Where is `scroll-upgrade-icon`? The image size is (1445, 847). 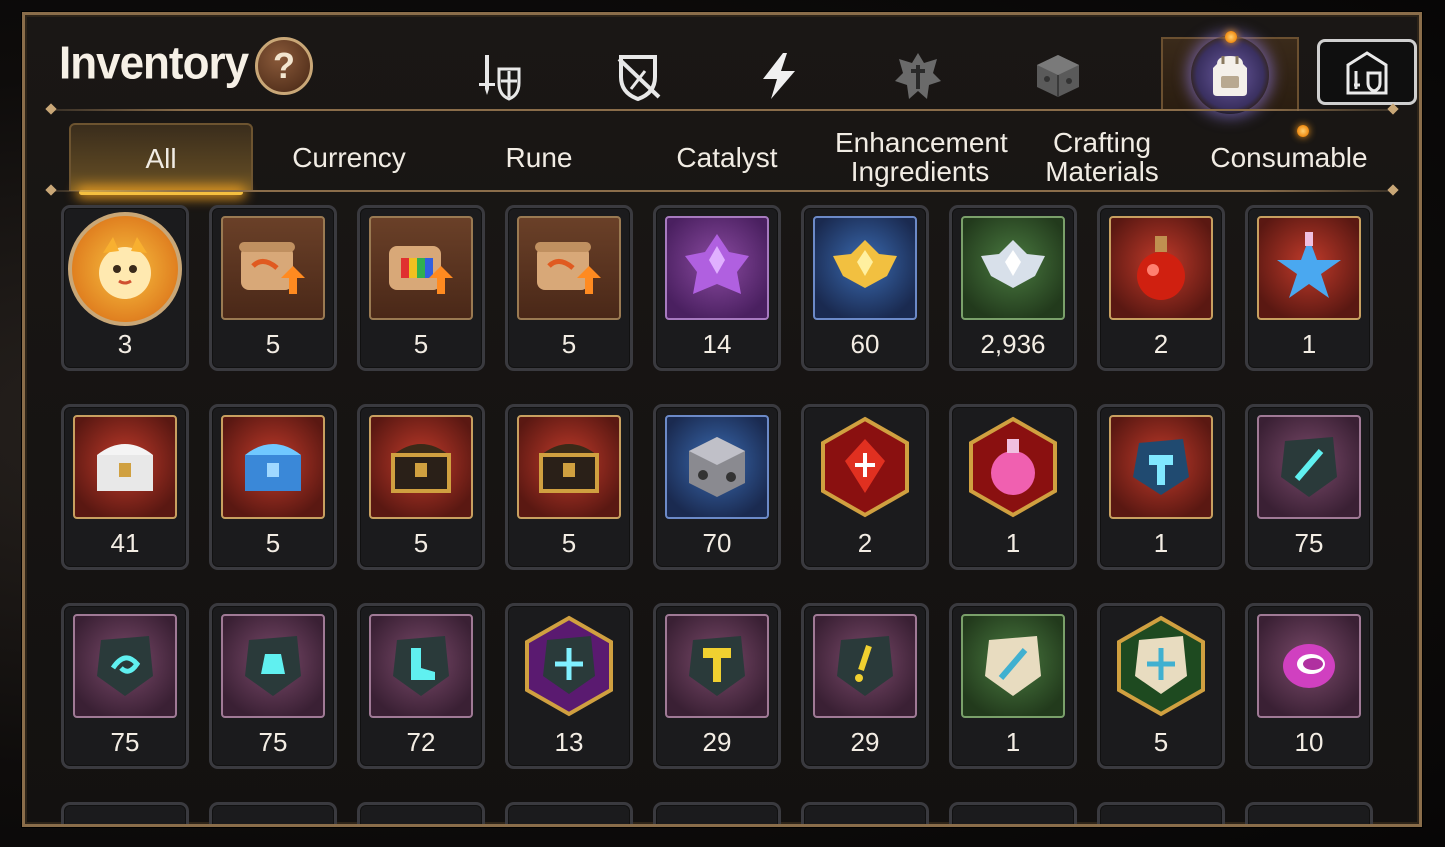 scroll-upgrade-icon is located at coordinates (273, 268).